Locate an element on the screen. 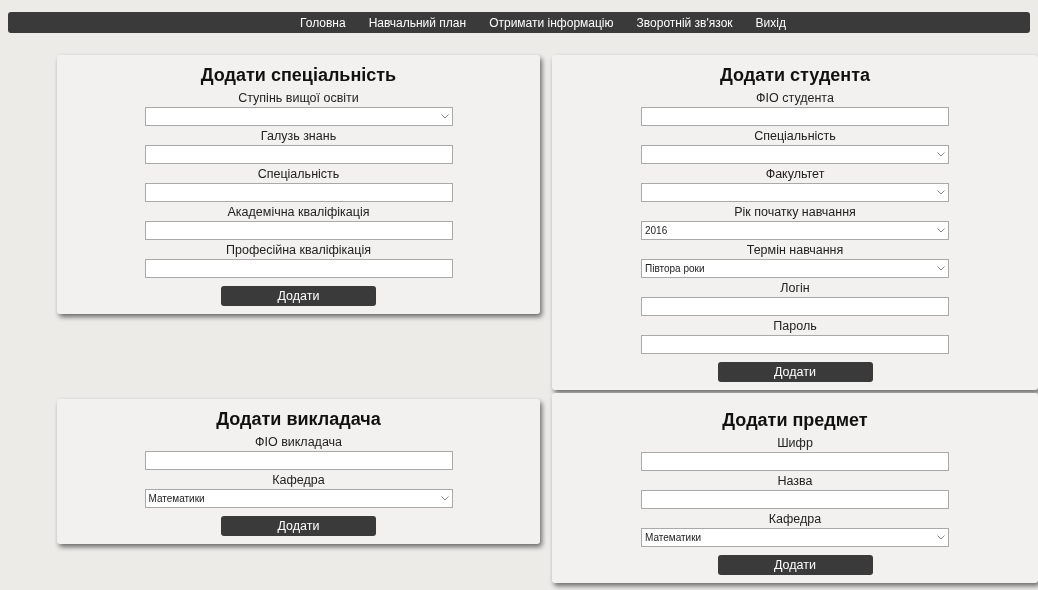  field-label: Професійна кваліфікація is located at coordinates (298, 250).